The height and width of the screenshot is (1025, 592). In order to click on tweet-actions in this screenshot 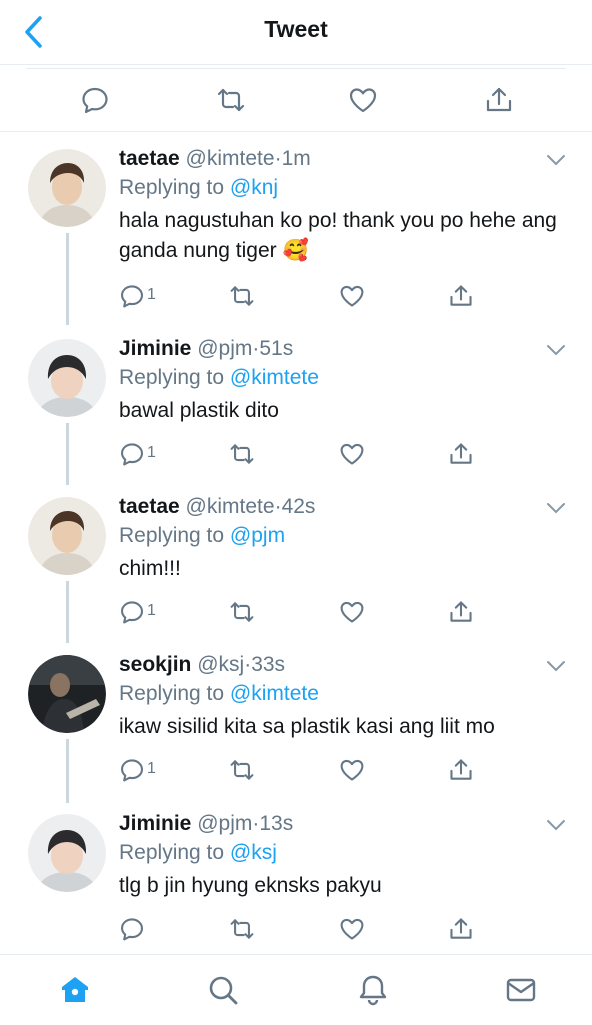, I will do `click(299, 929)`.